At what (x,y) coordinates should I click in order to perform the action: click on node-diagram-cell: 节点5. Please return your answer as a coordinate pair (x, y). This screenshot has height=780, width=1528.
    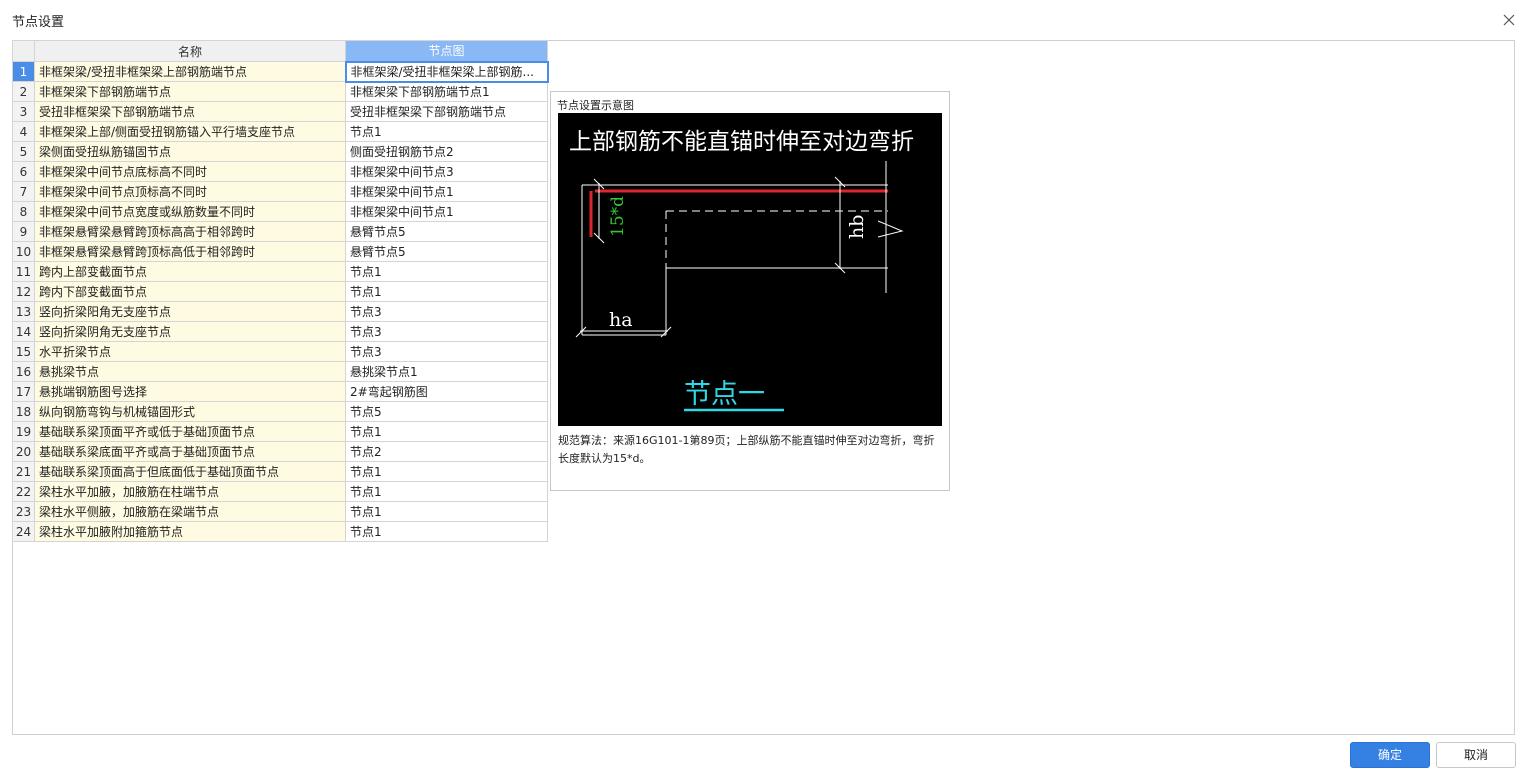
    Looking at the image, I should click on (446, 411).